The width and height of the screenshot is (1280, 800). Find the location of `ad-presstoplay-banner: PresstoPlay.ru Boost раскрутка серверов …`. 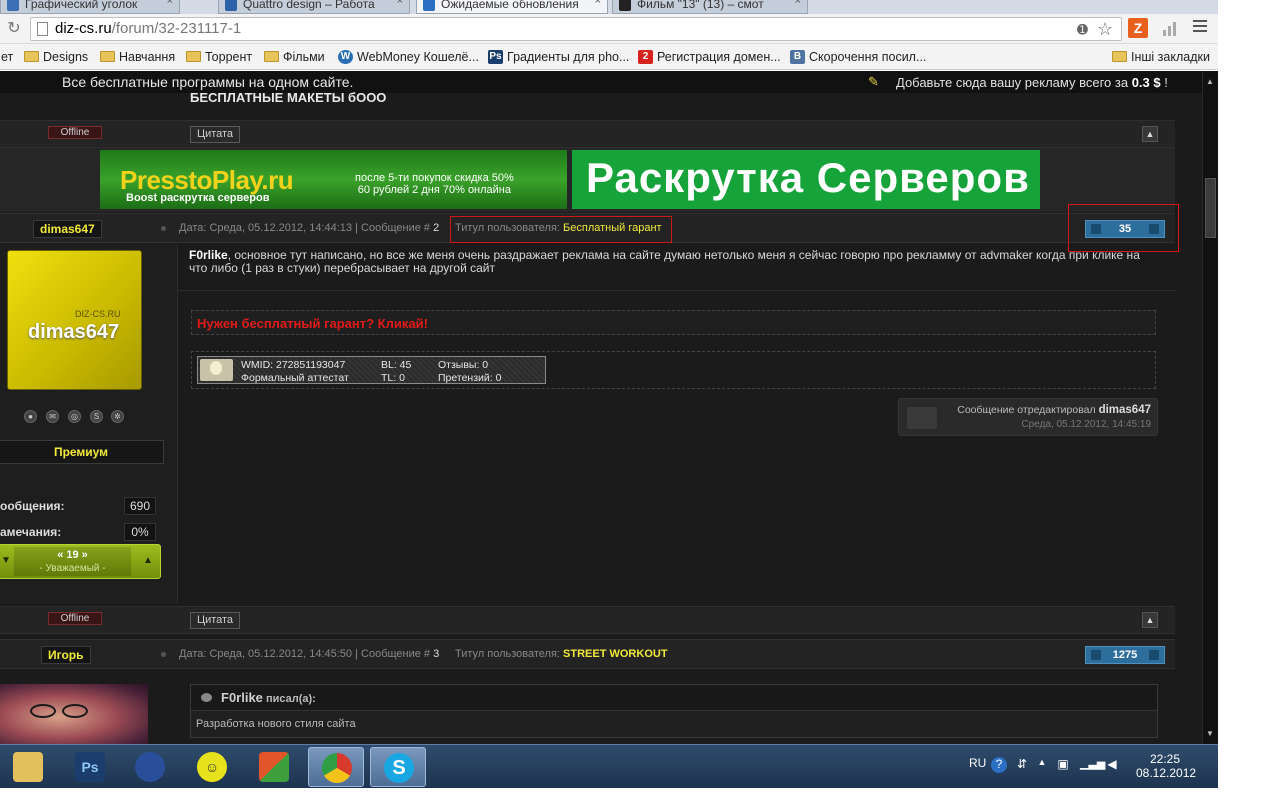

ad-presstoplay-banner: PresstoPlay.ru Boost раскрутка серверов … is located at coordinates (333, 179).